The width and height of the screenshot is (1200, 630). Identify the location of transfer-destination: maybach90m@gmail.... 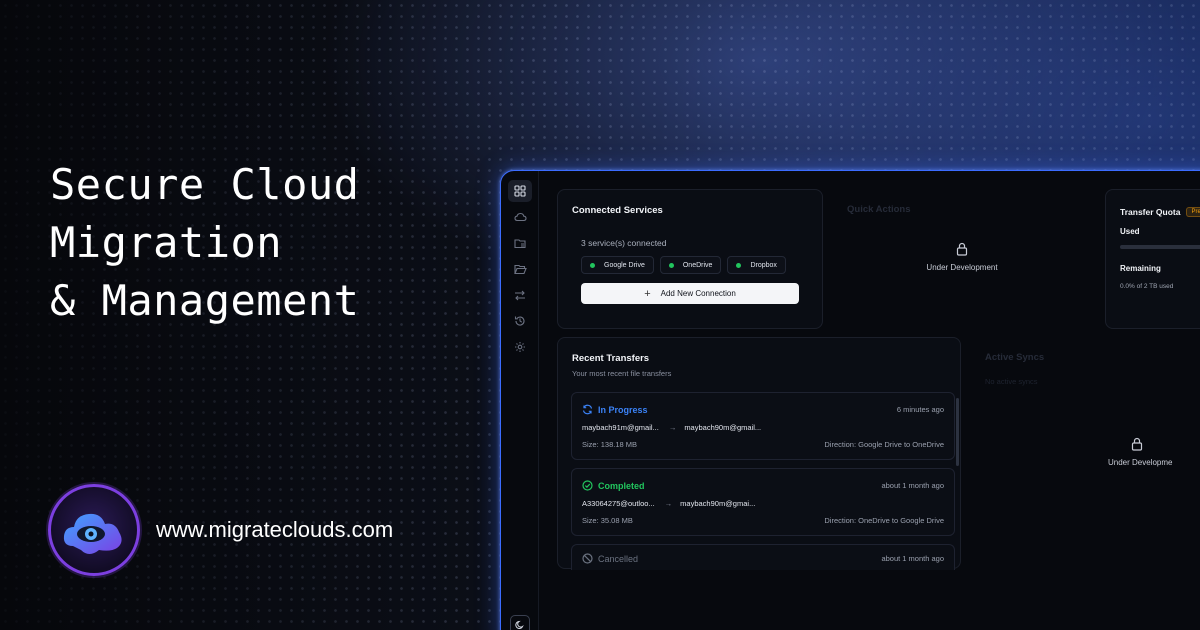
(723, 427).